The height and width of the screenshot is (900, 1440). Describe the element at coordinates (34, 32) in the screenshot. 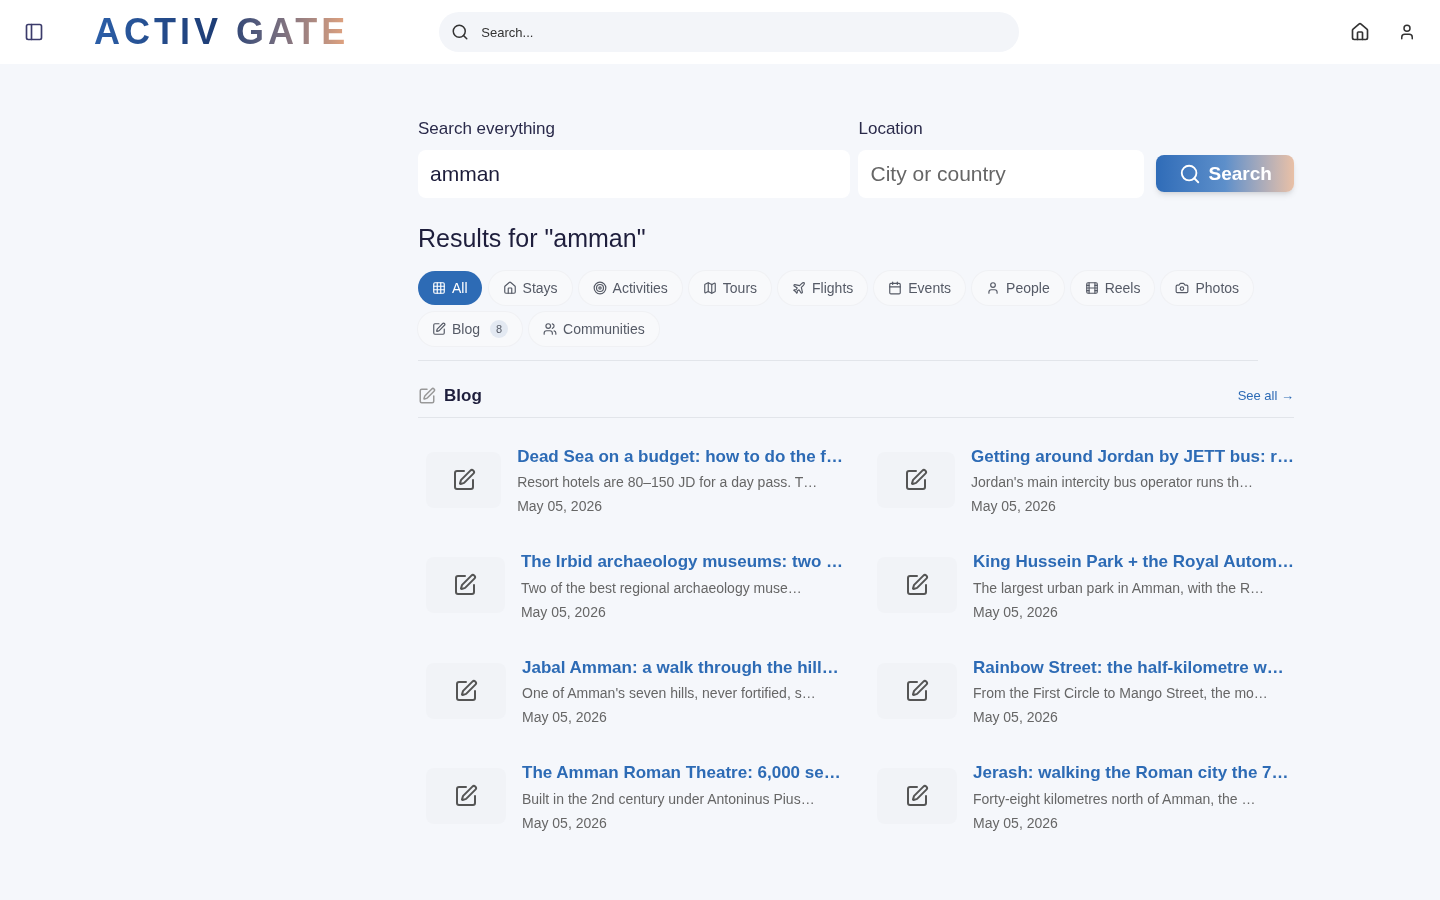

I see `sidebar-toggle-button` at that location.